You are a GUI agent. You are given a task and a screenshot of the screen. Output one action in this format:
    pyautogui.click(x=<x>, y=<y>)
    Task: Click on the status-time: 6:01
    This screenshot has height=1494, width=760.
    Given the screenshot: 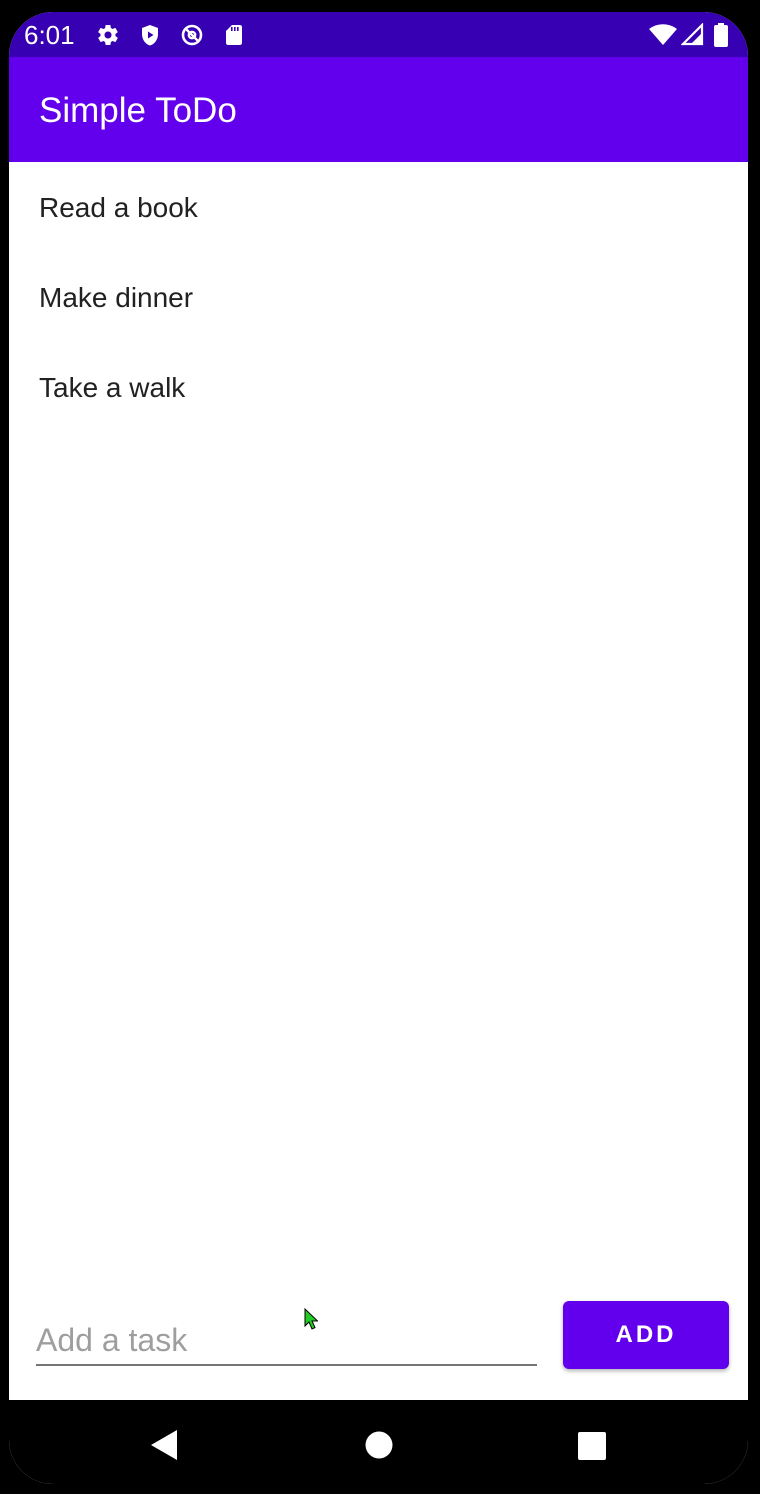 What is the action you would take?
    pyautogui.click(x=49, y=35)
    